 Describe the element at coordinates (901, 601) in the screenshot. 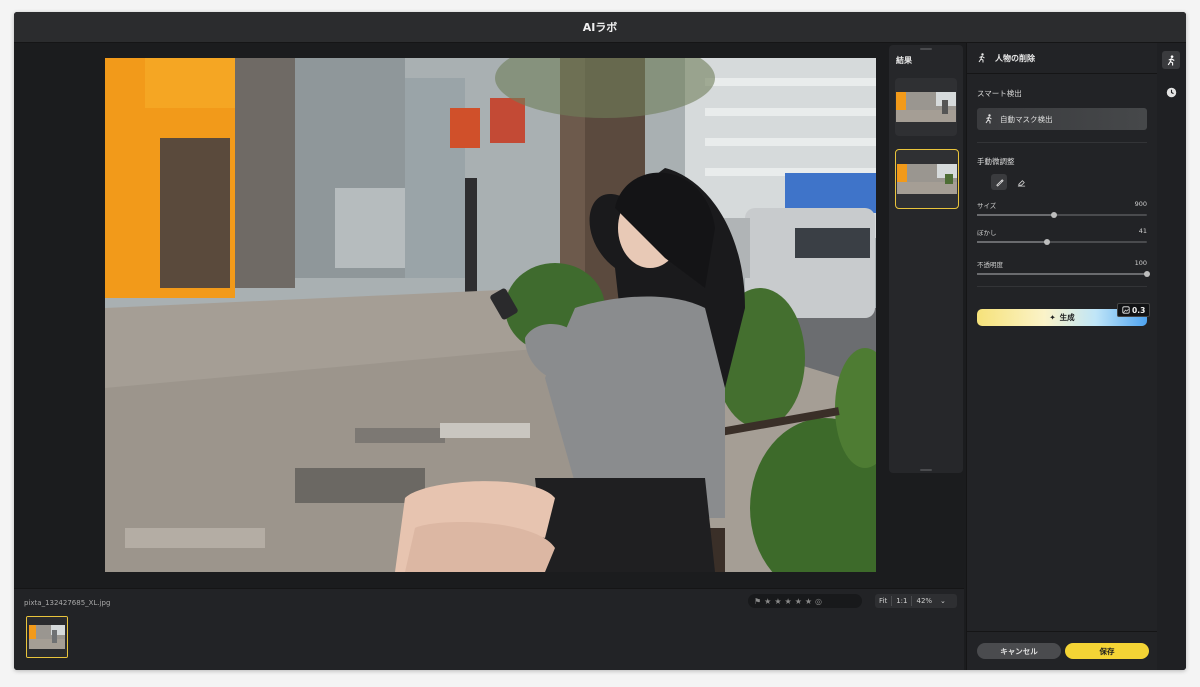

I see `zoom-one-to-one-button: 1:1` at that location.